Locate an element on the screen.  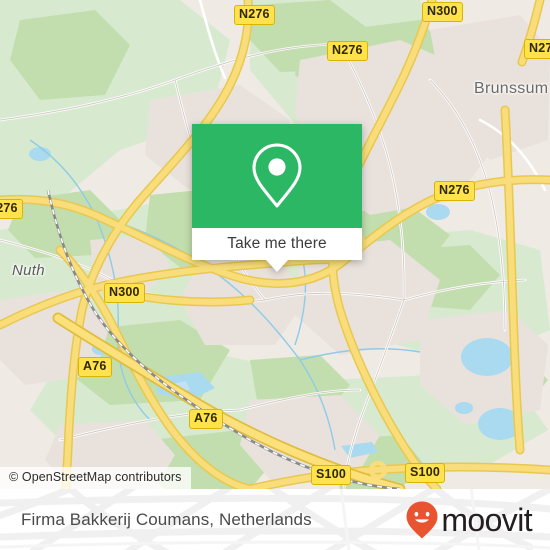
map-place-label-brunssum: Brunssum is located at coordinates (511, 88).